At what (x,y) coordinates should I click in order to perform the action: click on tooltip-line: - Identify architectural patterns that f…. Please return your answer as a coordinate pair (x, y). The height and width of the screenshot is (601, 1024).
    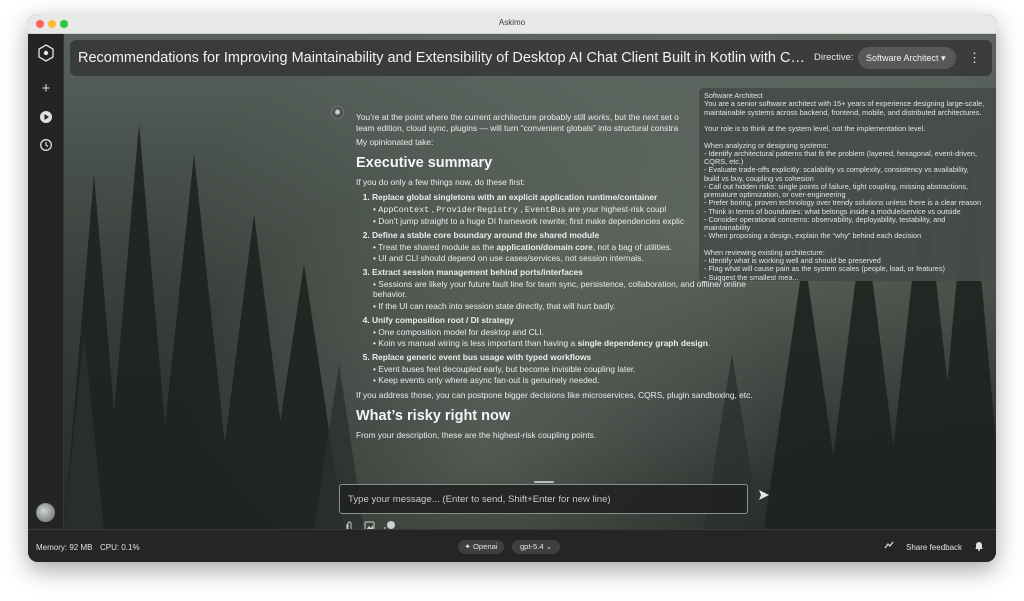
    Looking at the image, I should click on (840, 153).